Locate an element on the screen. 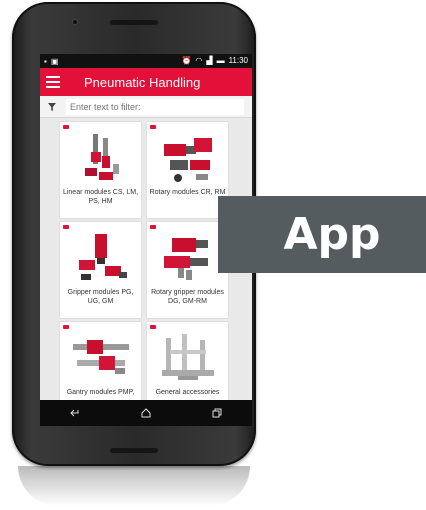 The width and height of the screenshot is (426, 510). rotary-module-image is located at coordinates (187, 160).